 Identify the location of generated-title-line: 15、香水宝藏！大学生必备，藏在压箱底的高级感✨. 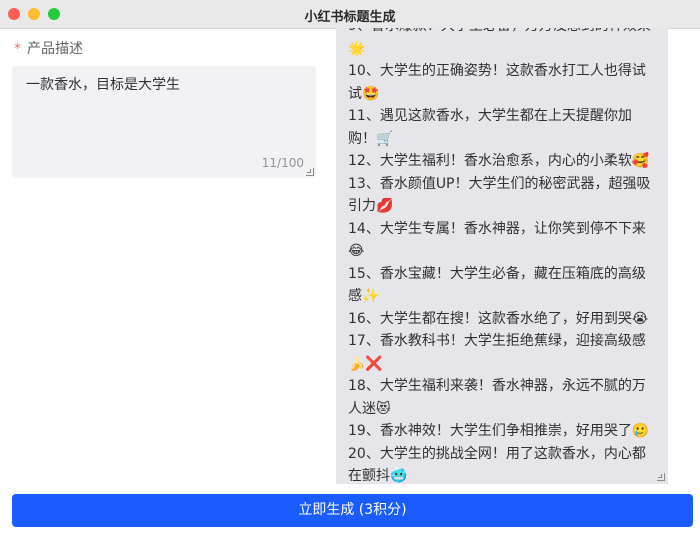
(497, 285).